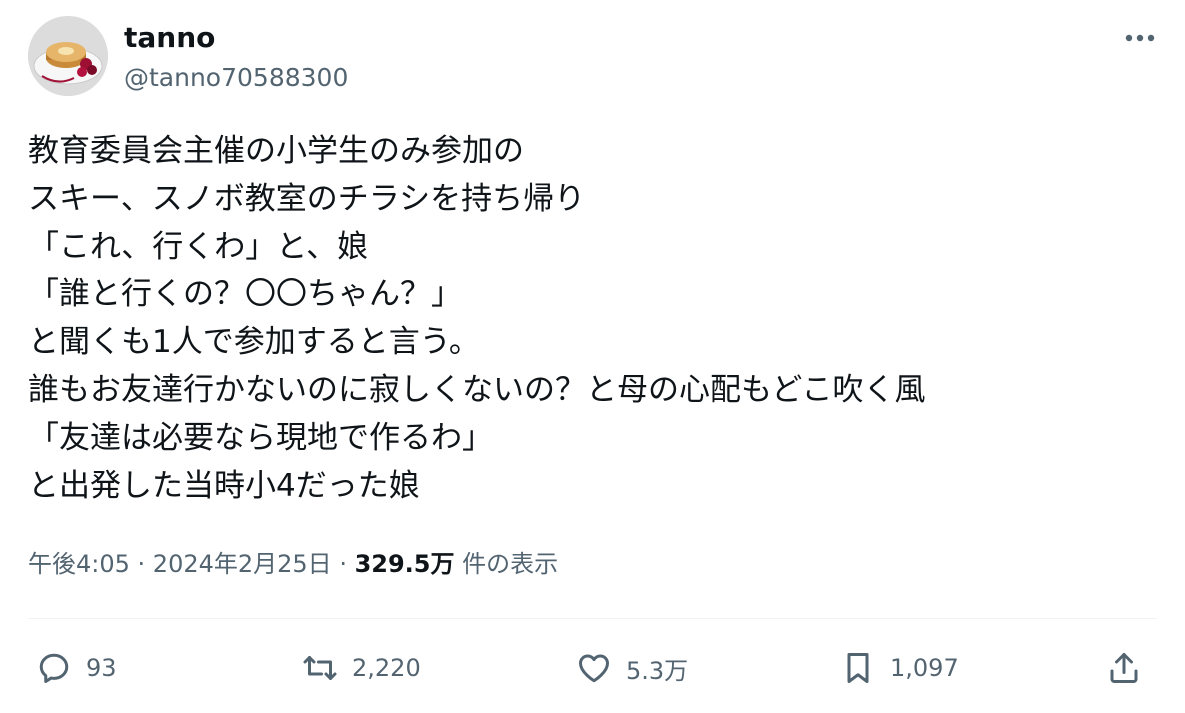  Describe the element at coordinates (260, 437) in the screenshot. I see `tweet-line: 「友達は必要なら現地で作るわ」` at that location.